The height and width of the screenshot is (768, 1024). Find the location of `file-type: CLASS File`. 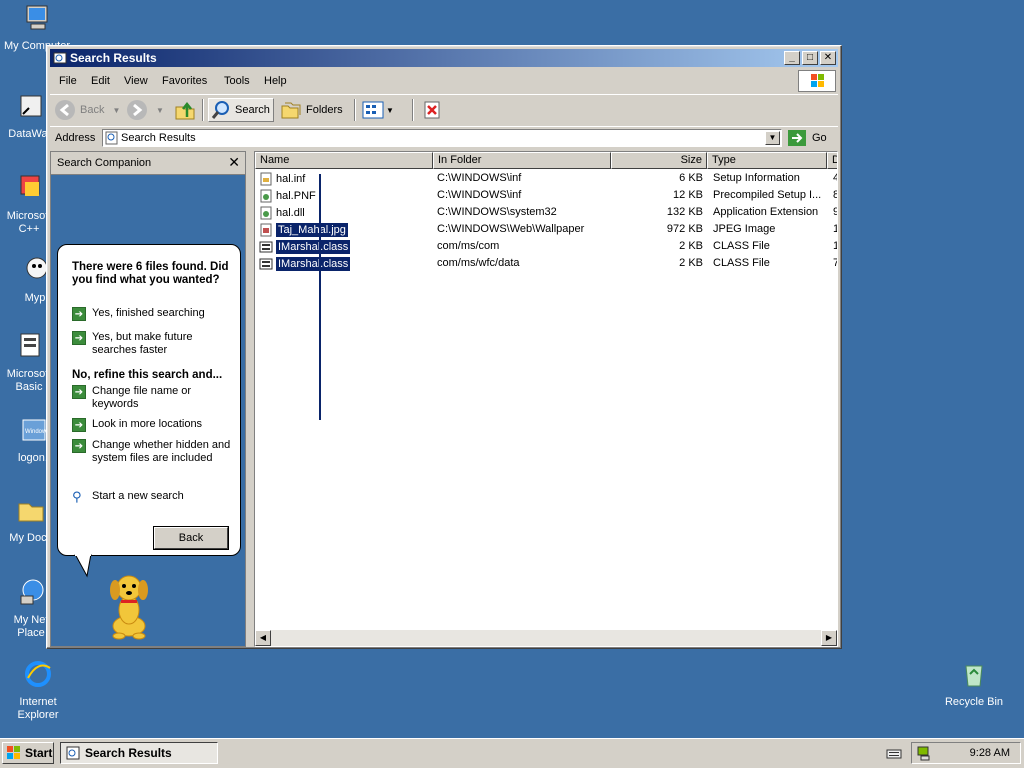

file-type: CLASS File is located at coordinates (741, 263).